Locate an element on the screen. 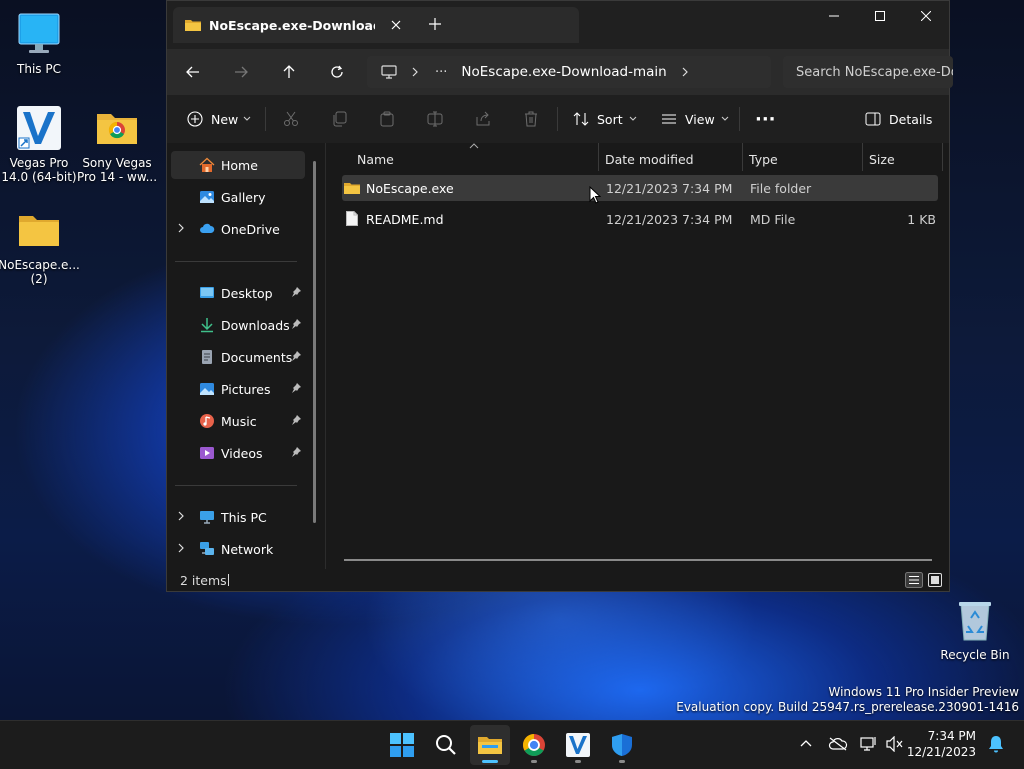  desktop-icon-this-pc: This PC is located at coordinates (41, 43).